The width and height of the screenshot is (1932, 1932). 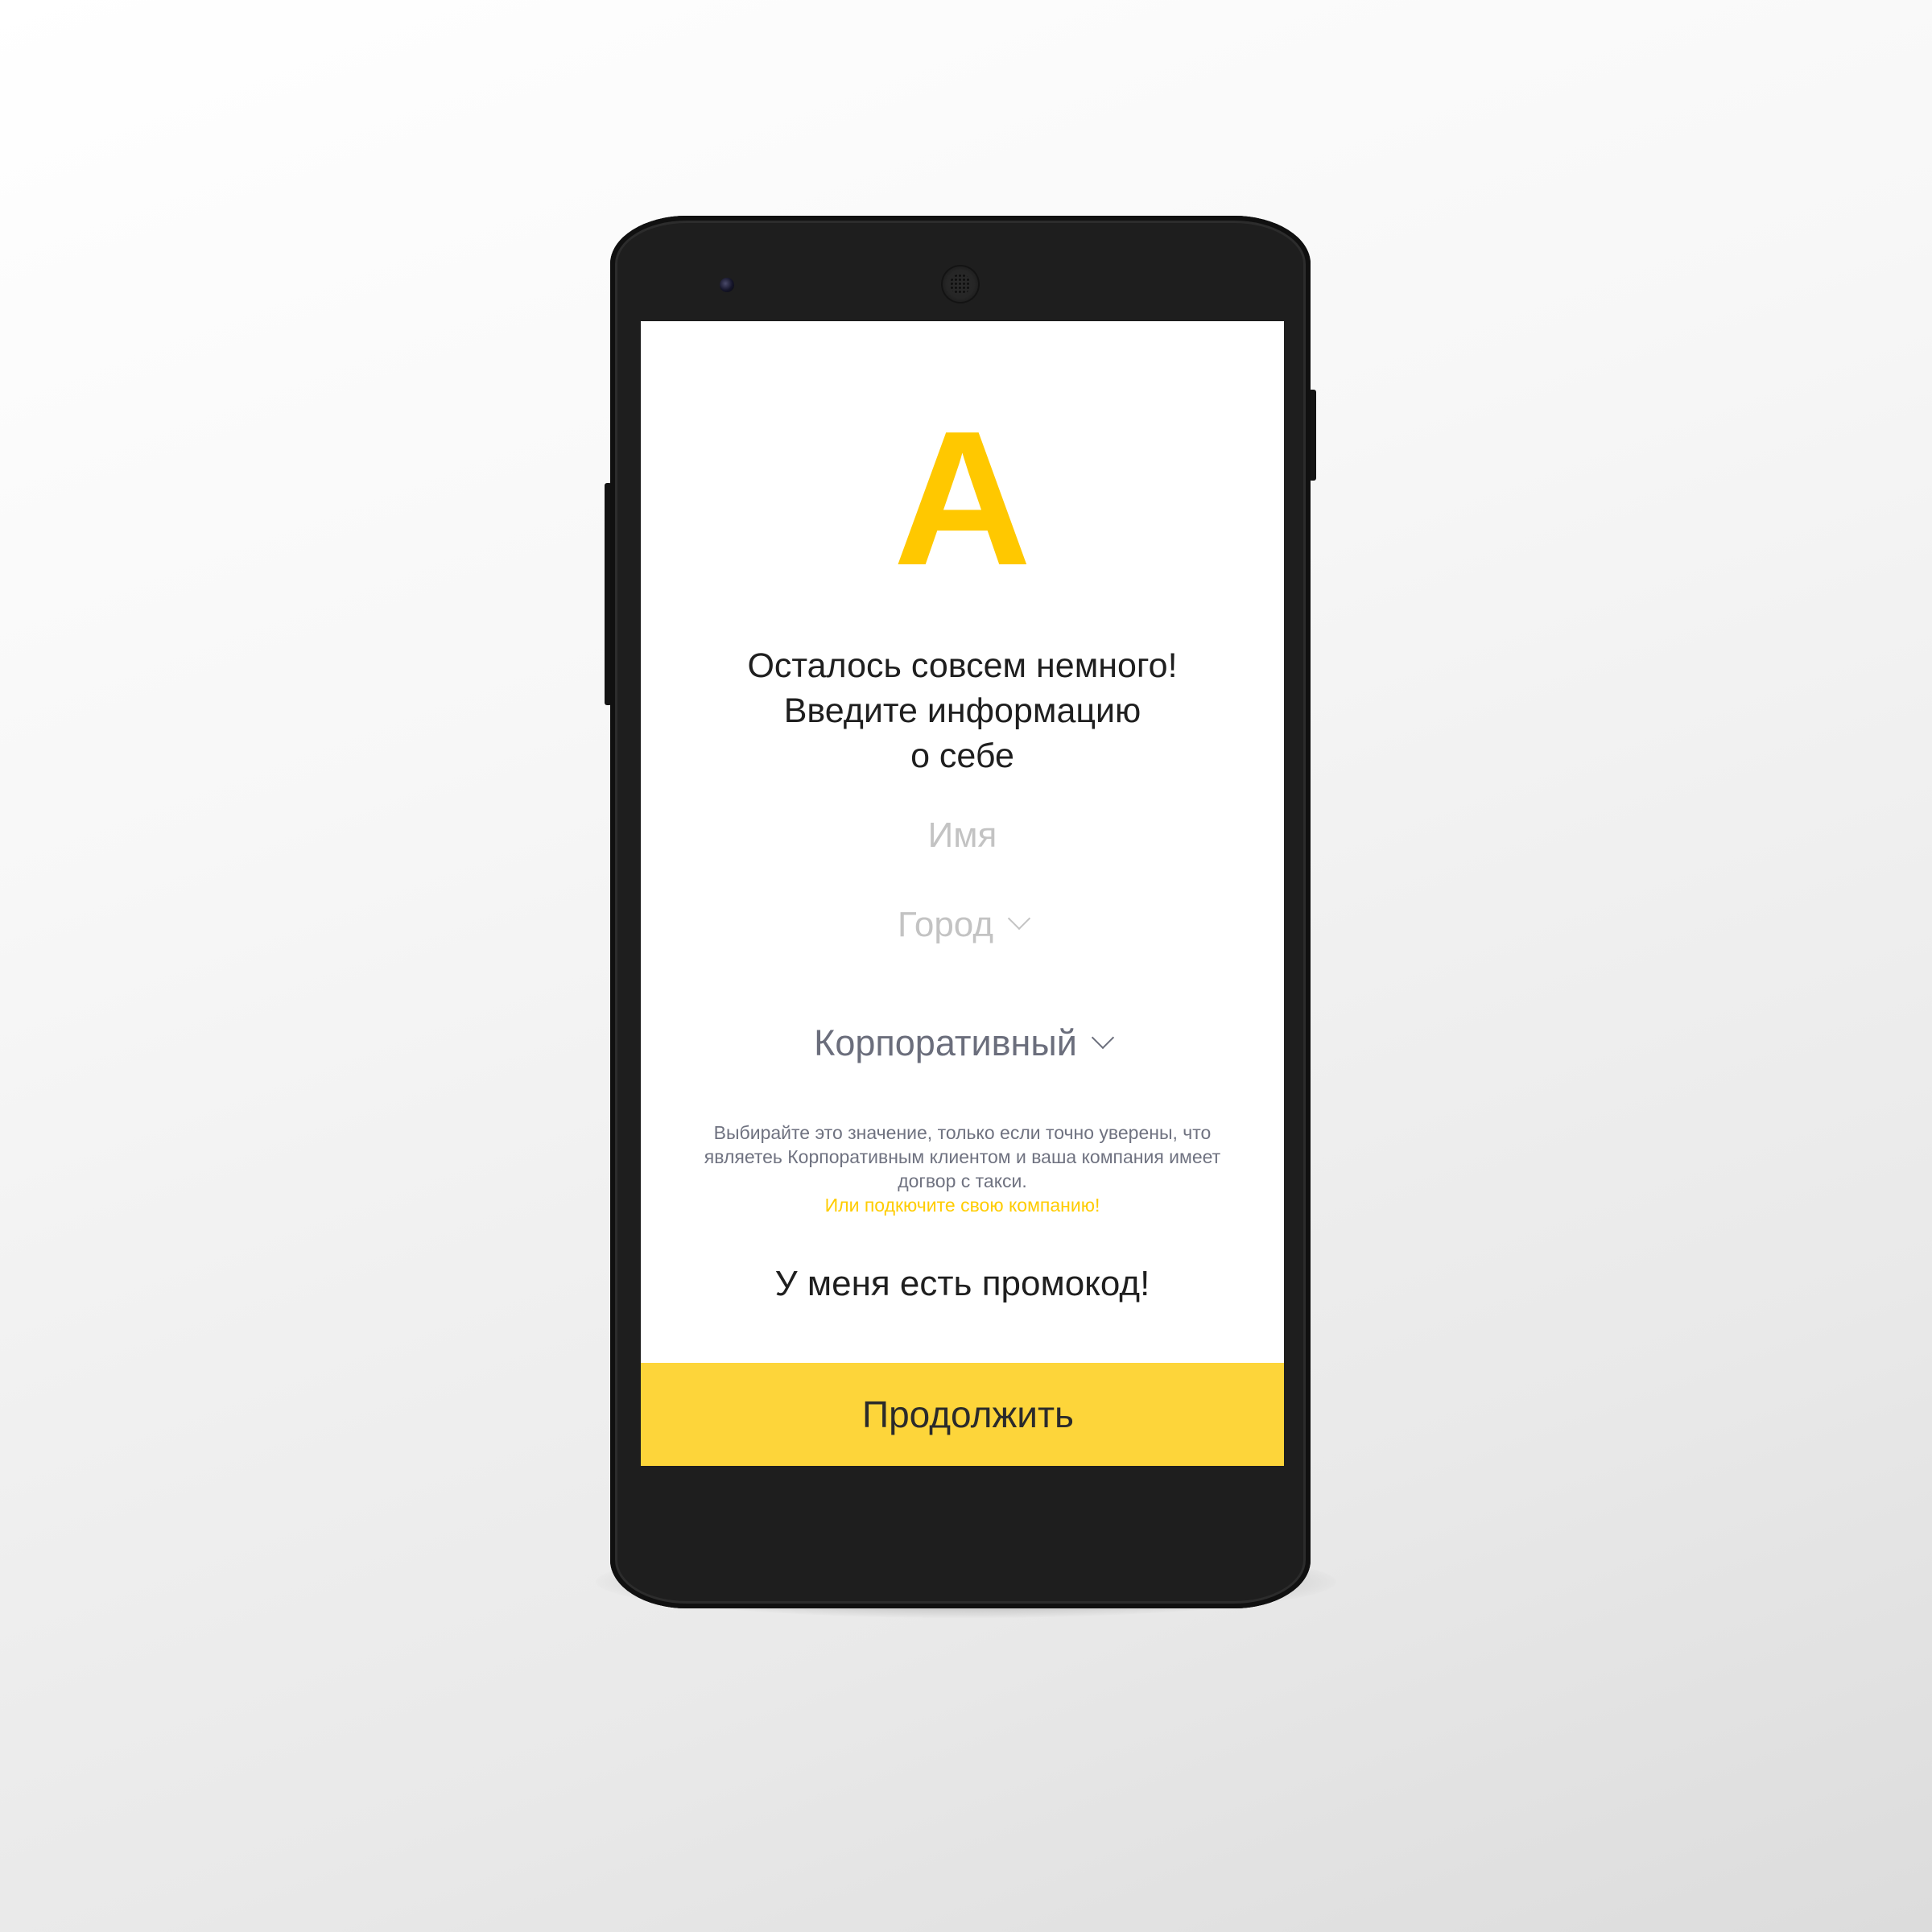 I want to click on front-camera, so click(x=727, y=285).